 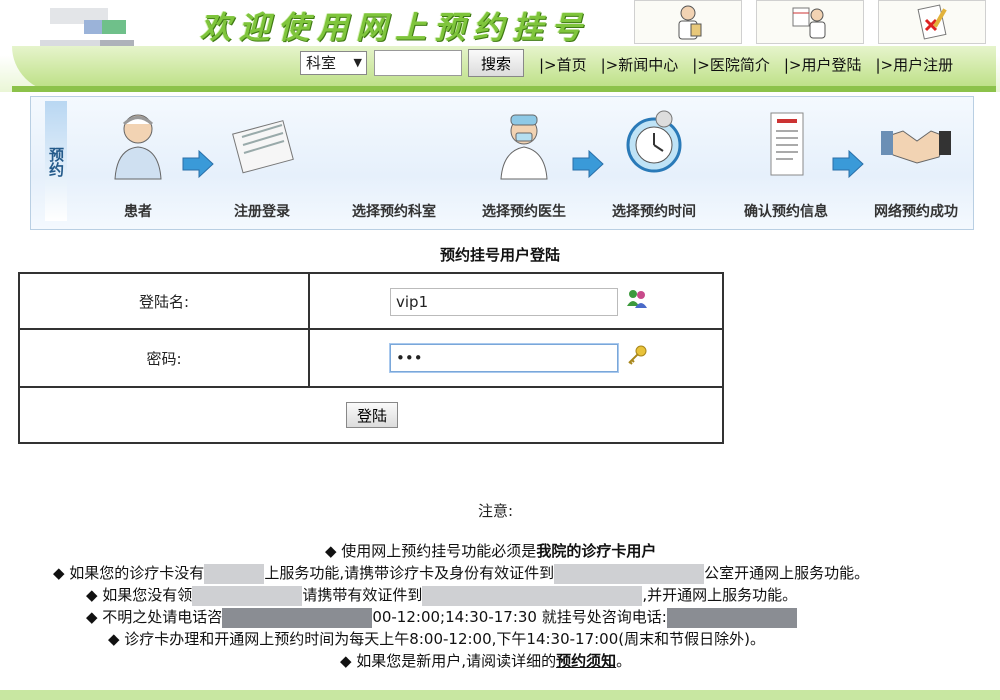 What do you see at coordinates (500, 617) in the screenshot?
I see `notice-line: ◆ 不明之处请电话咨 00-12:00;14:30-17:30 就挂号处咨询电话:` at bounding box center [500, 617].